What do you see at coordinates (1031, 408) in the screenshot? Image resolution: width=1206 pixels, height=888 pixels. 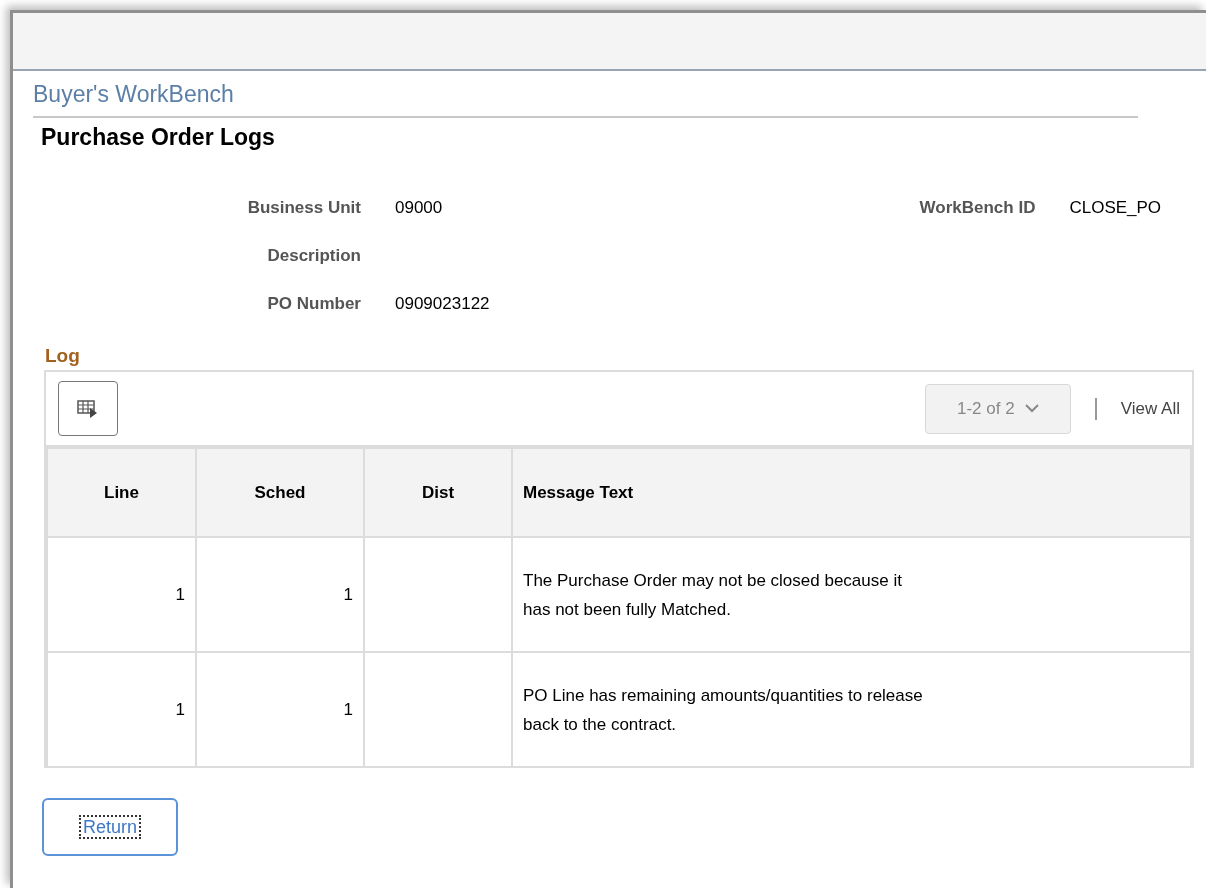 I see `chevron-down-icon` at bounding box center [1031, 408].